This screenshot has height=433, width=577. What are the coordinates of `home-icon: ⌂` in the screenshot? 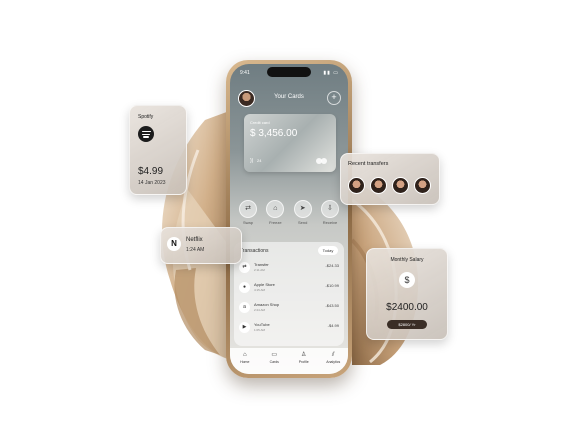 It's located at (244, 355).